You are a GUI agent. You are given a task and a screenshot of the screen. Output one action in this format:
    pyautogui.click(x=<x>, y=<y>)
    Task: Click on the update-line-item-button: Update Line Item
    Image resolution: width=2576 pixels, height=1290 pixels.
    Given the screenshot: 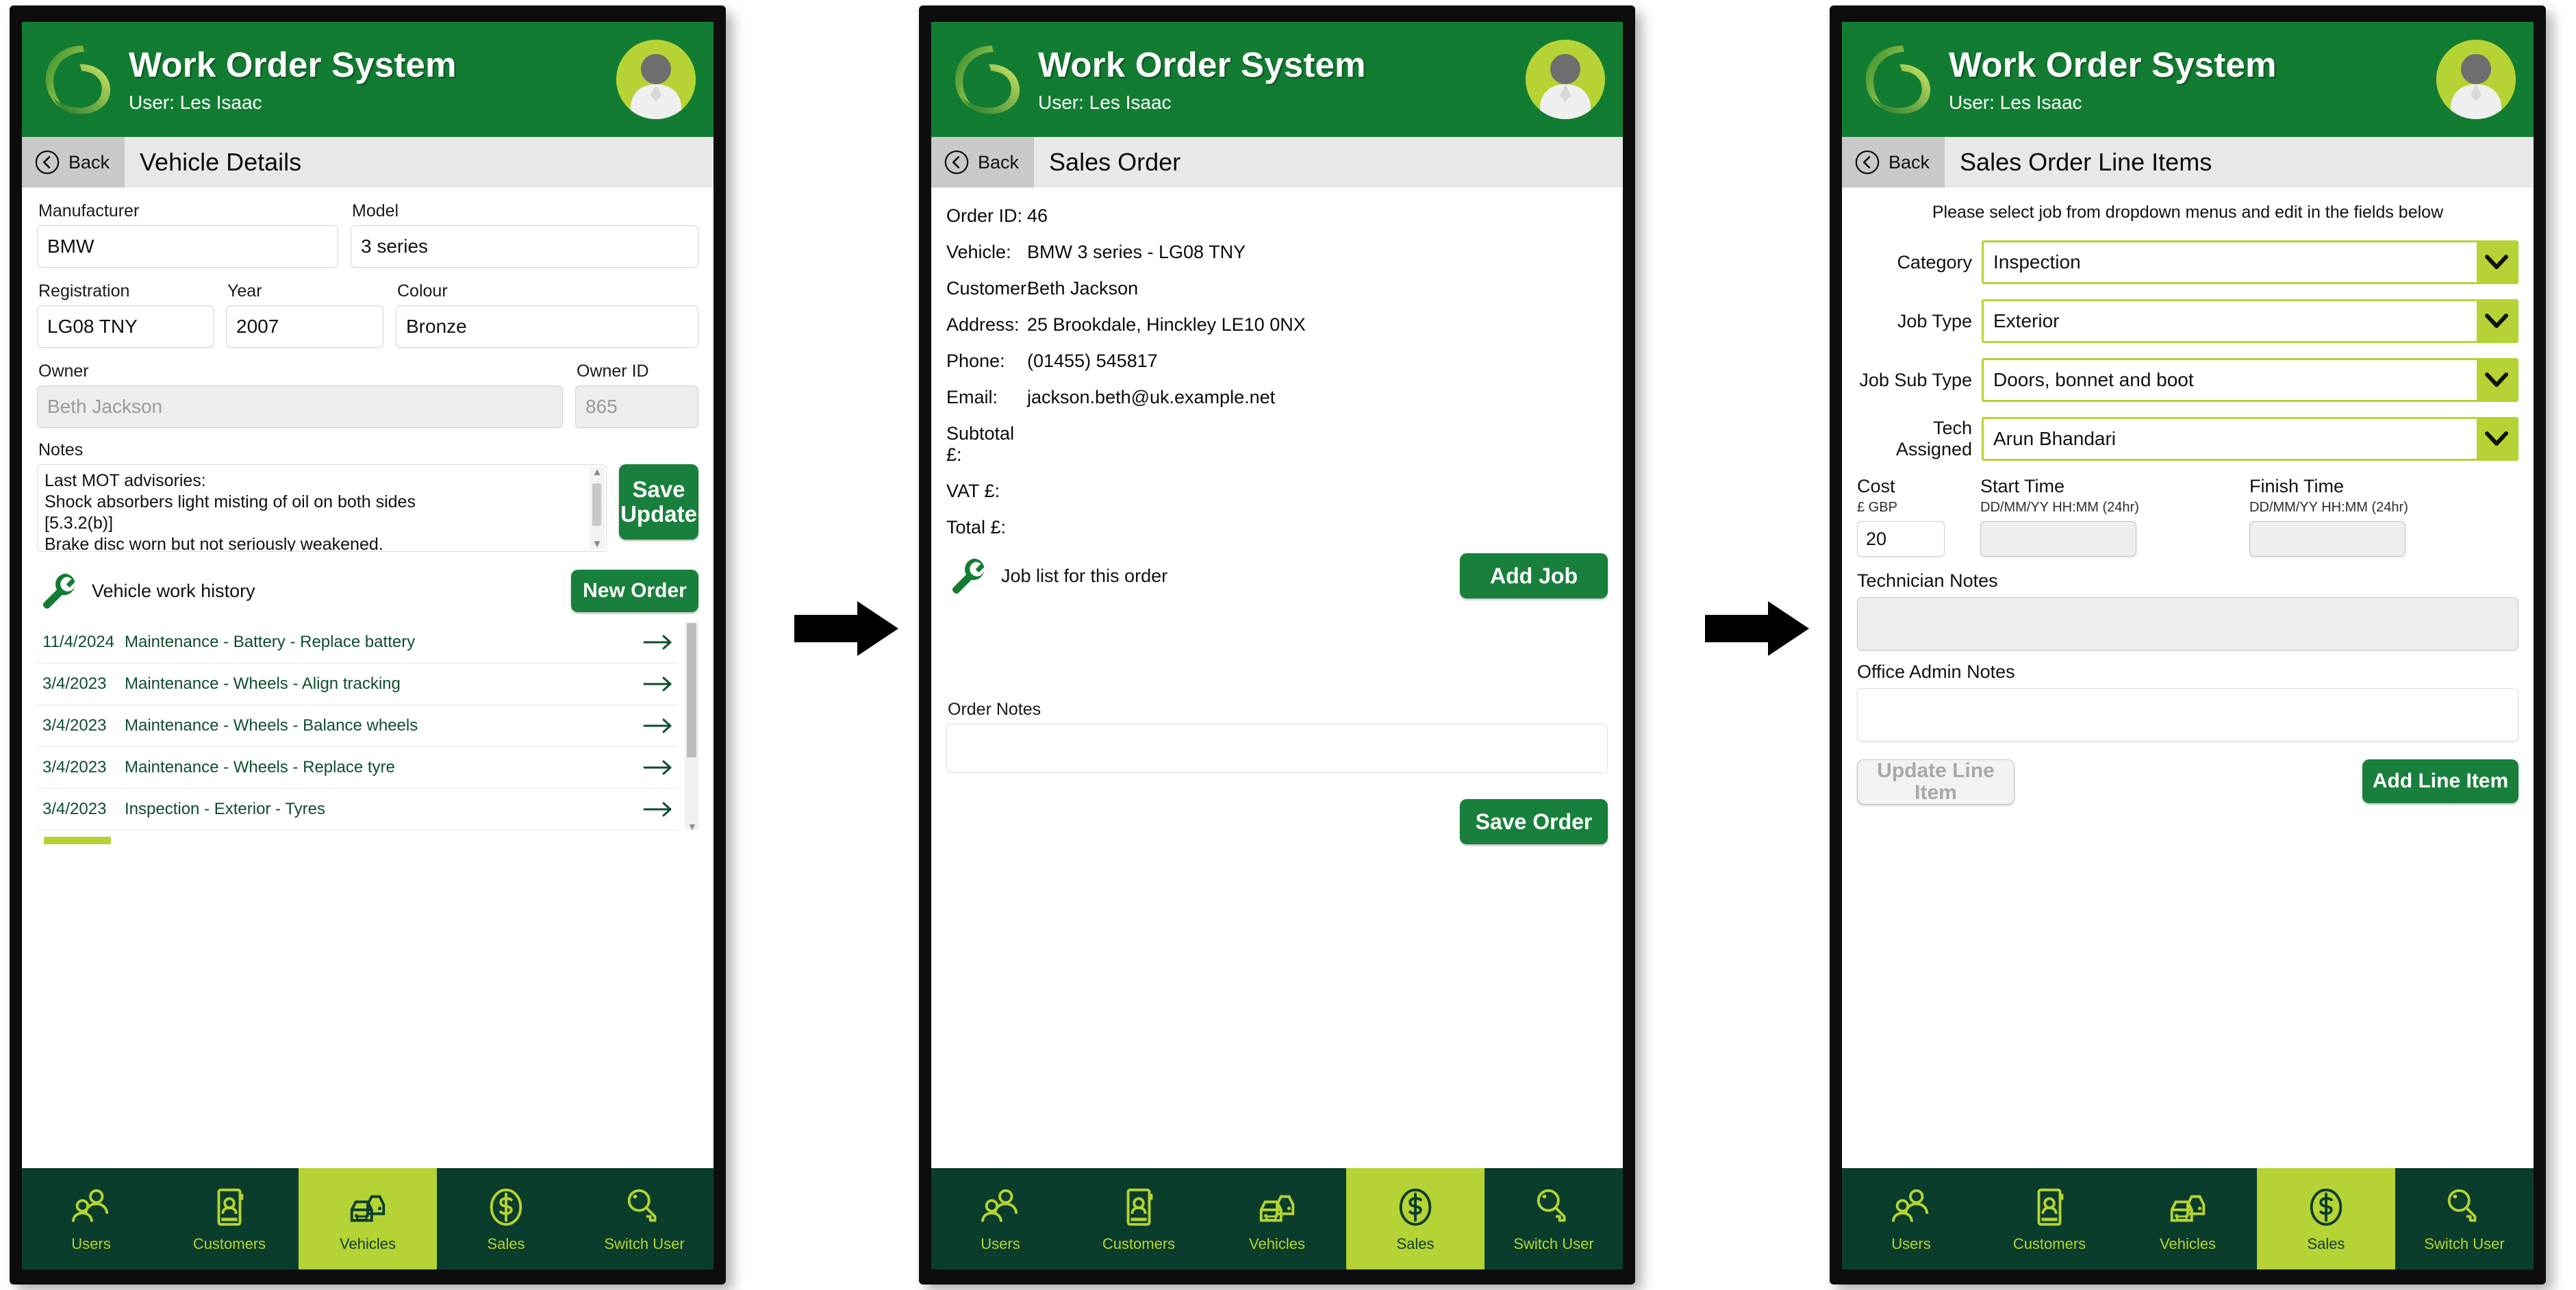 What is the action you would take?
    pyautogui.click(x=1936, y=782)
    